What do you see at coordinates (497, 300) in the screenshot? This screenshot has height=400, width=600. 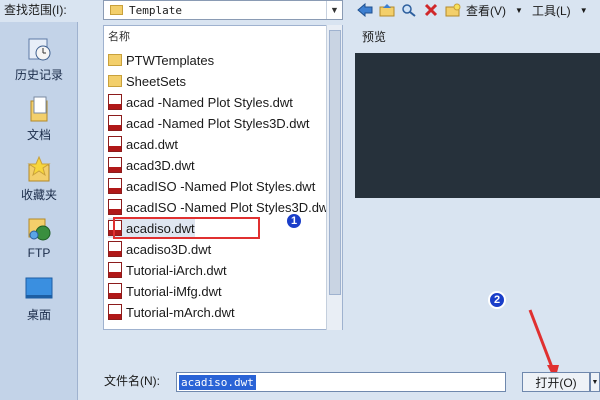 I see `step-badge-2: 2` at bounding box center [497, 300].